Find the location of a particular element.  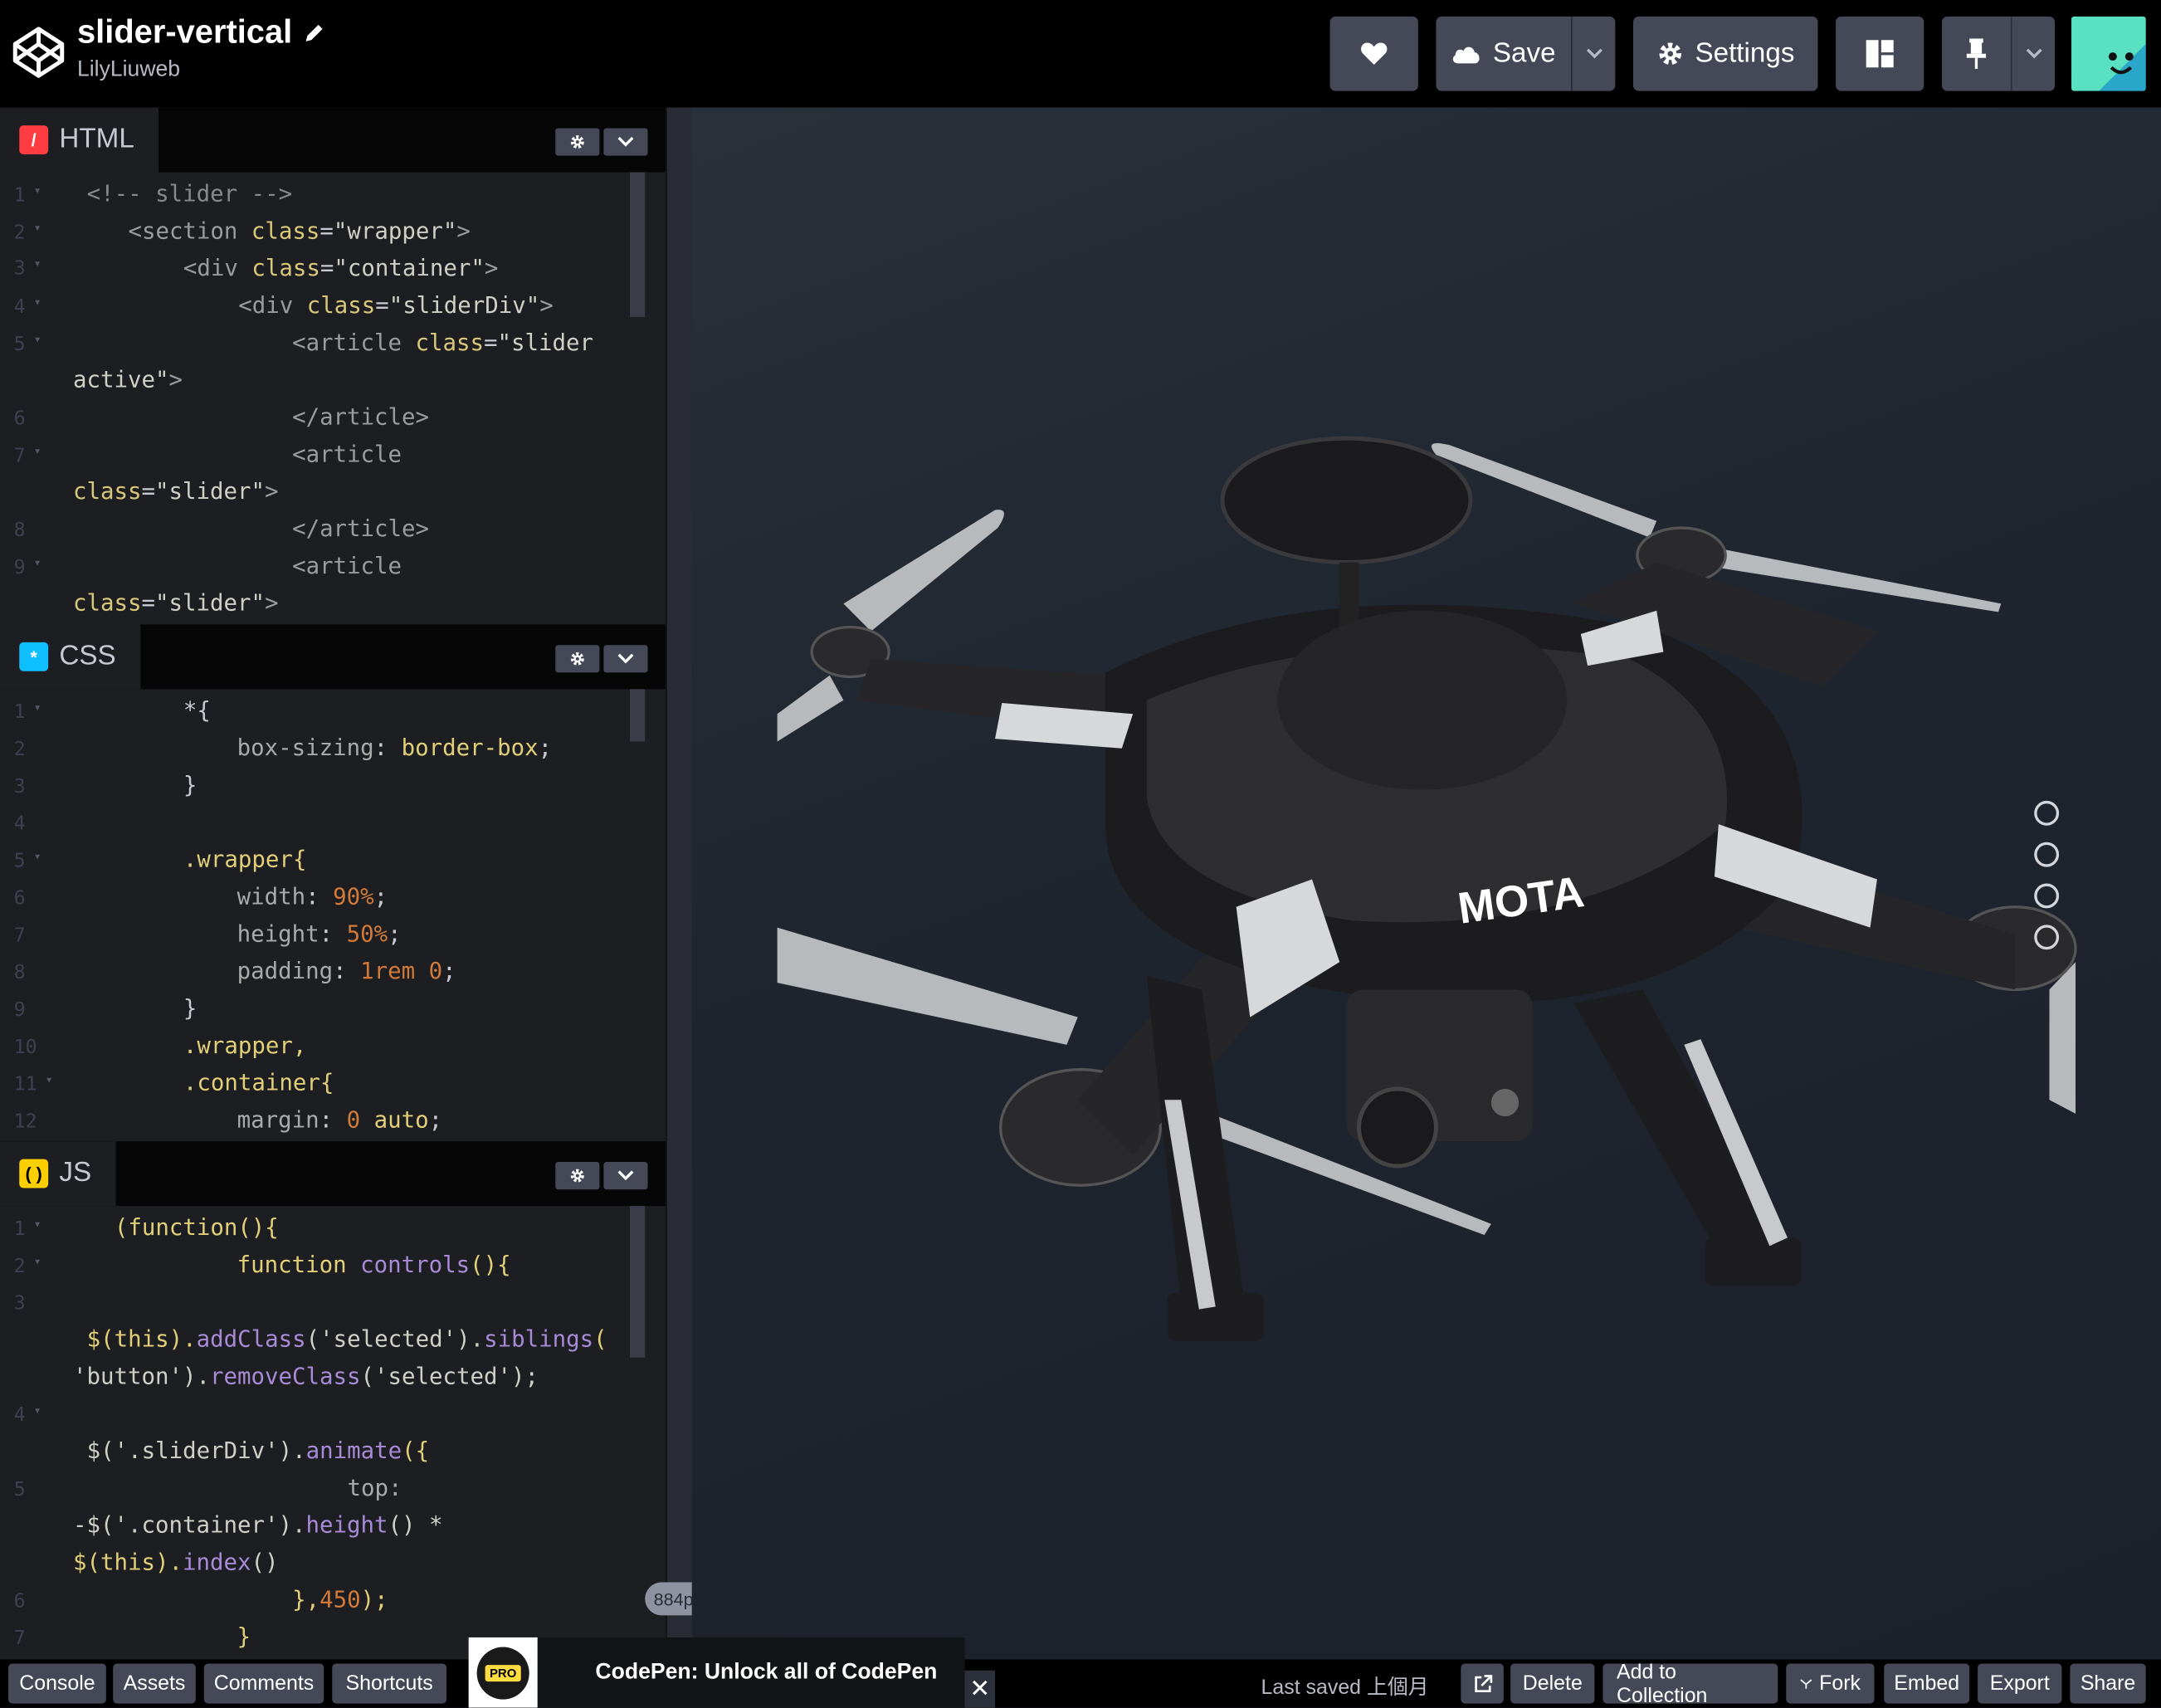

author-name: LilyLiuweb is located at coordinates (201, 70).